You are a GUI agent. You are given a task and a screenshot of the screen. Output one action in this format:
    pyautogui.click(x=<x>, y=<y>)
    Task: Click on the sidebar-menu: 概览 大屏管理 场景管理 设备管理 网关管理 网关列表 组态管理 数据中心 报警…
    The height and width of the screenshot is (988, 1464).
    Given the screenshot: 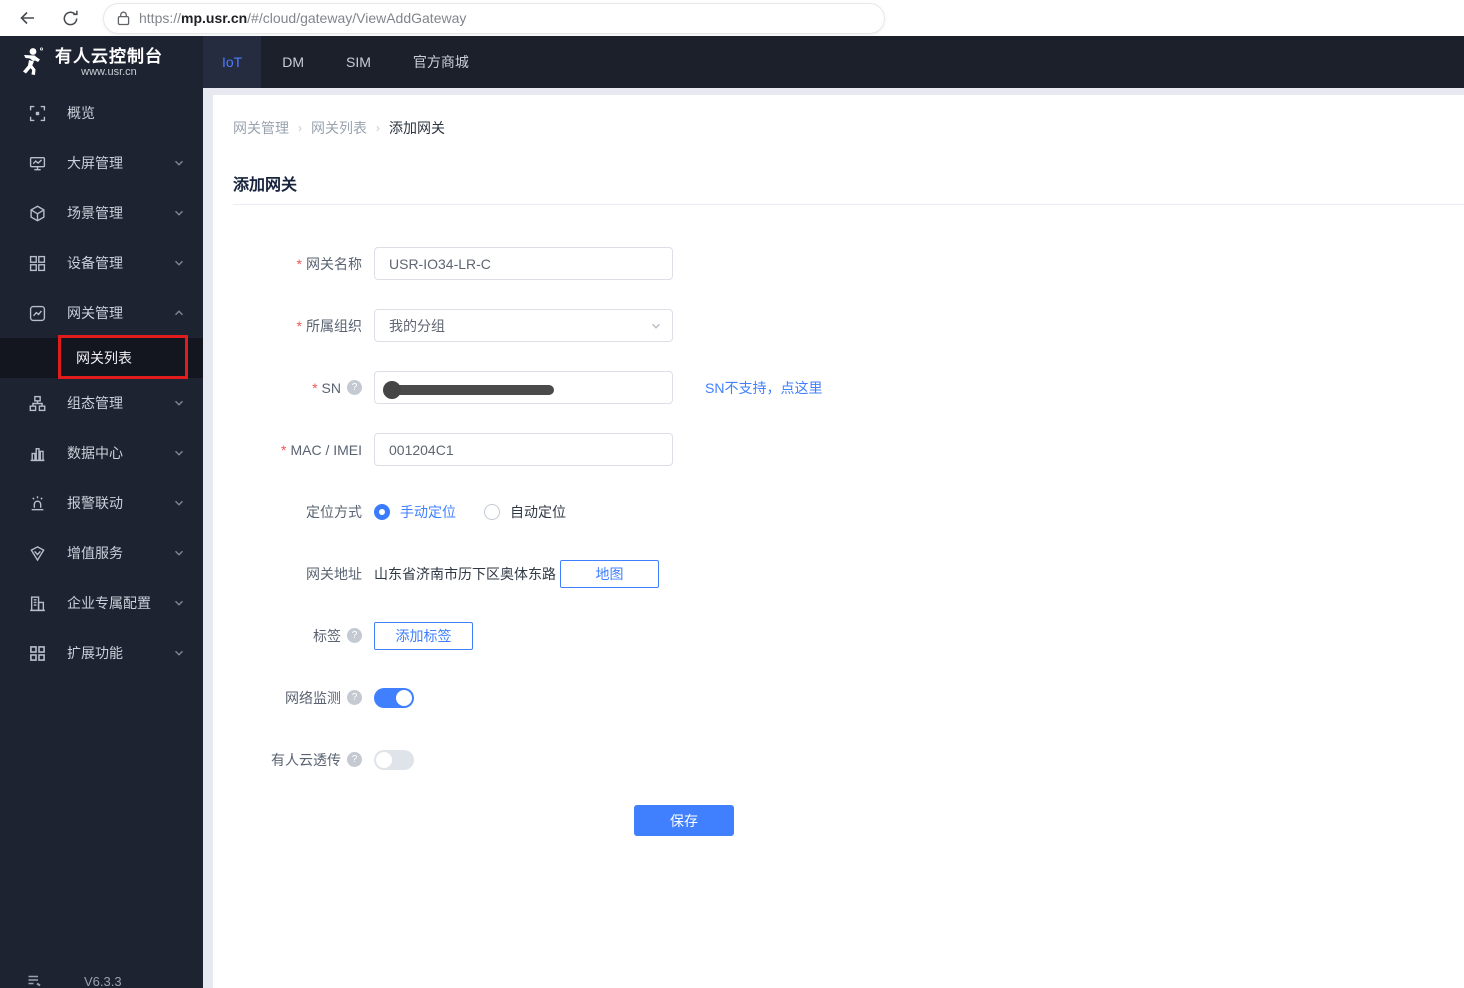 What is the action you would take?
    pyautogui.click(x=101, y=383)
    